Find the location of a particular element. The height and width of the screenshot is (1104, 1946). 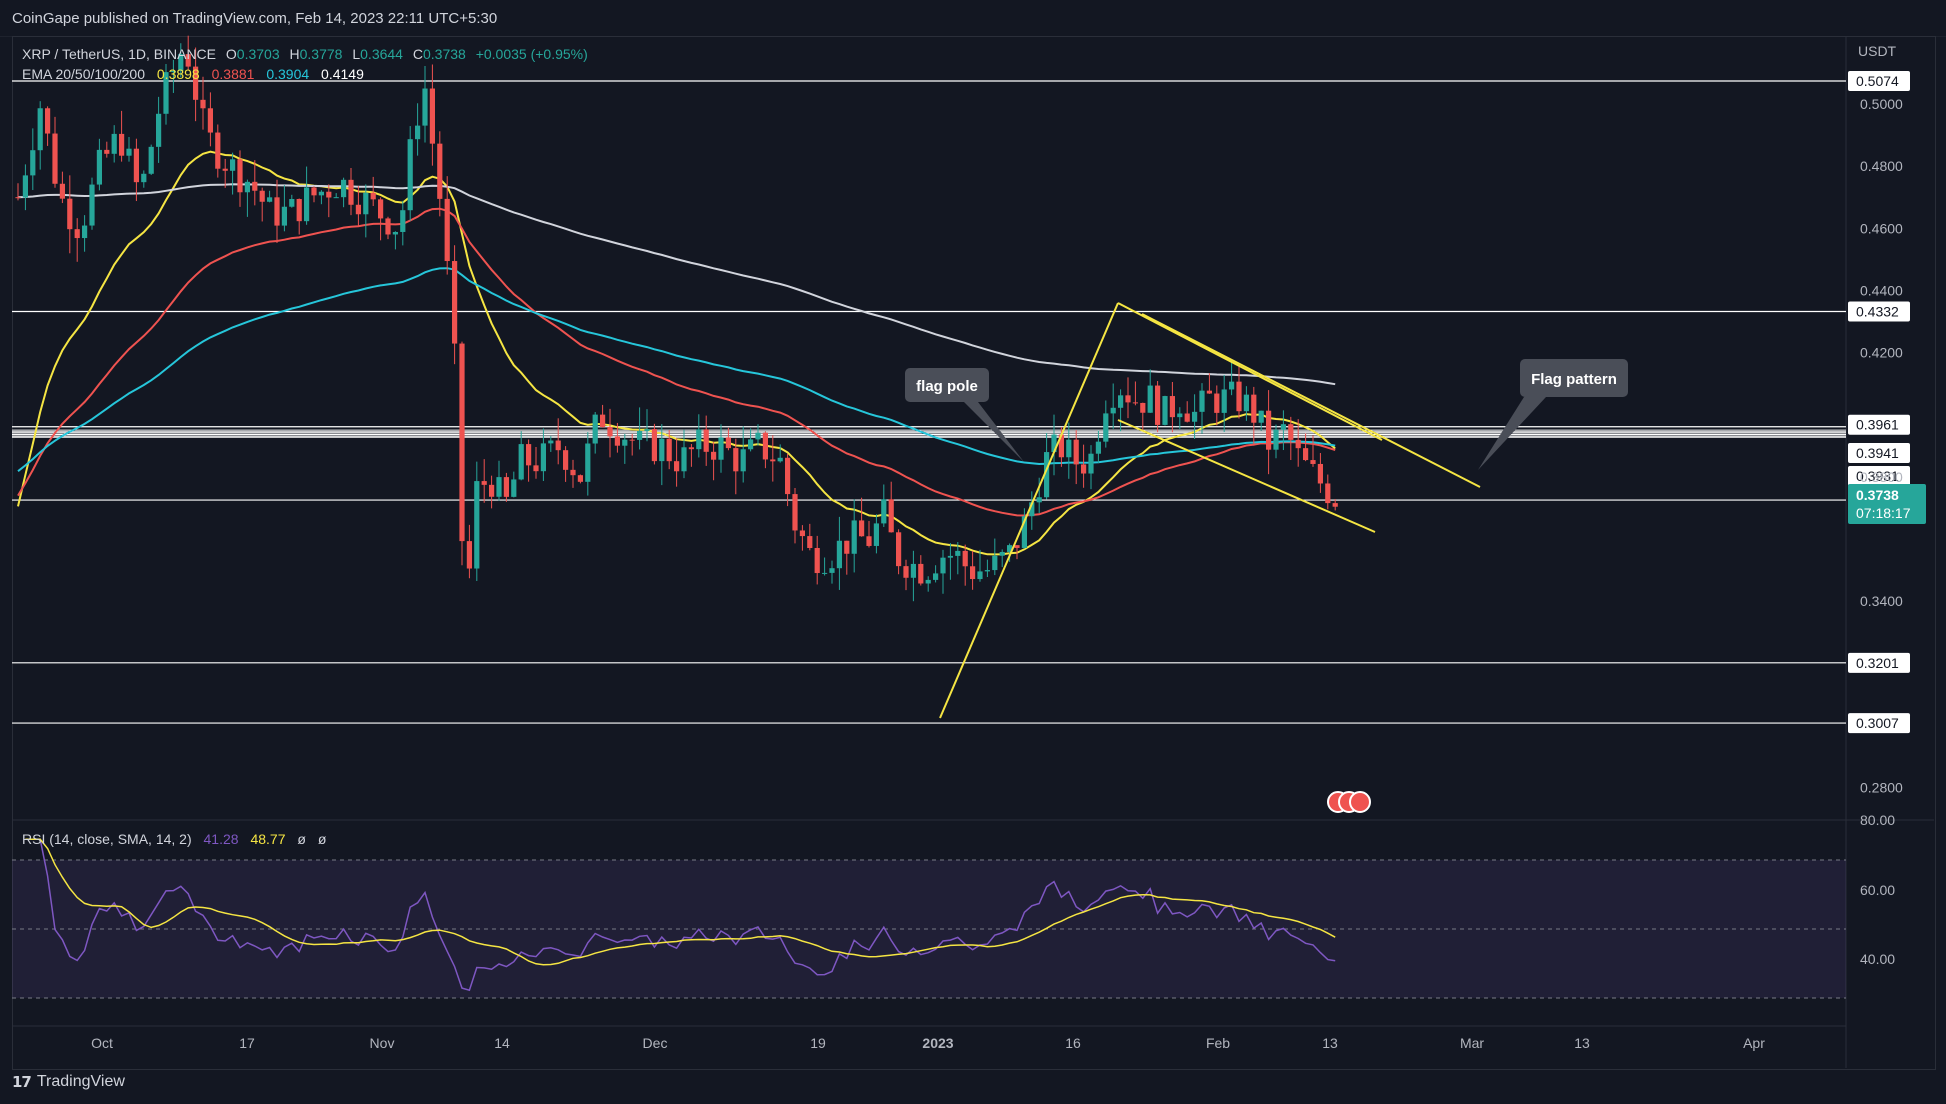

high-value: 0.3778 is located at coordinates (321, 54).